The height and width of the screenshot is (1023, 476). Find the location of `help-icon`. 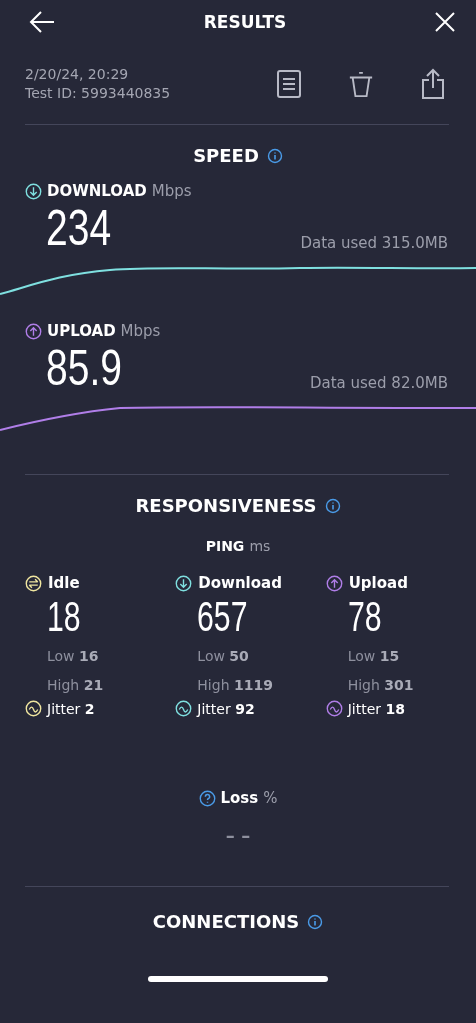

help-icon is located at coordinates (207, 798).